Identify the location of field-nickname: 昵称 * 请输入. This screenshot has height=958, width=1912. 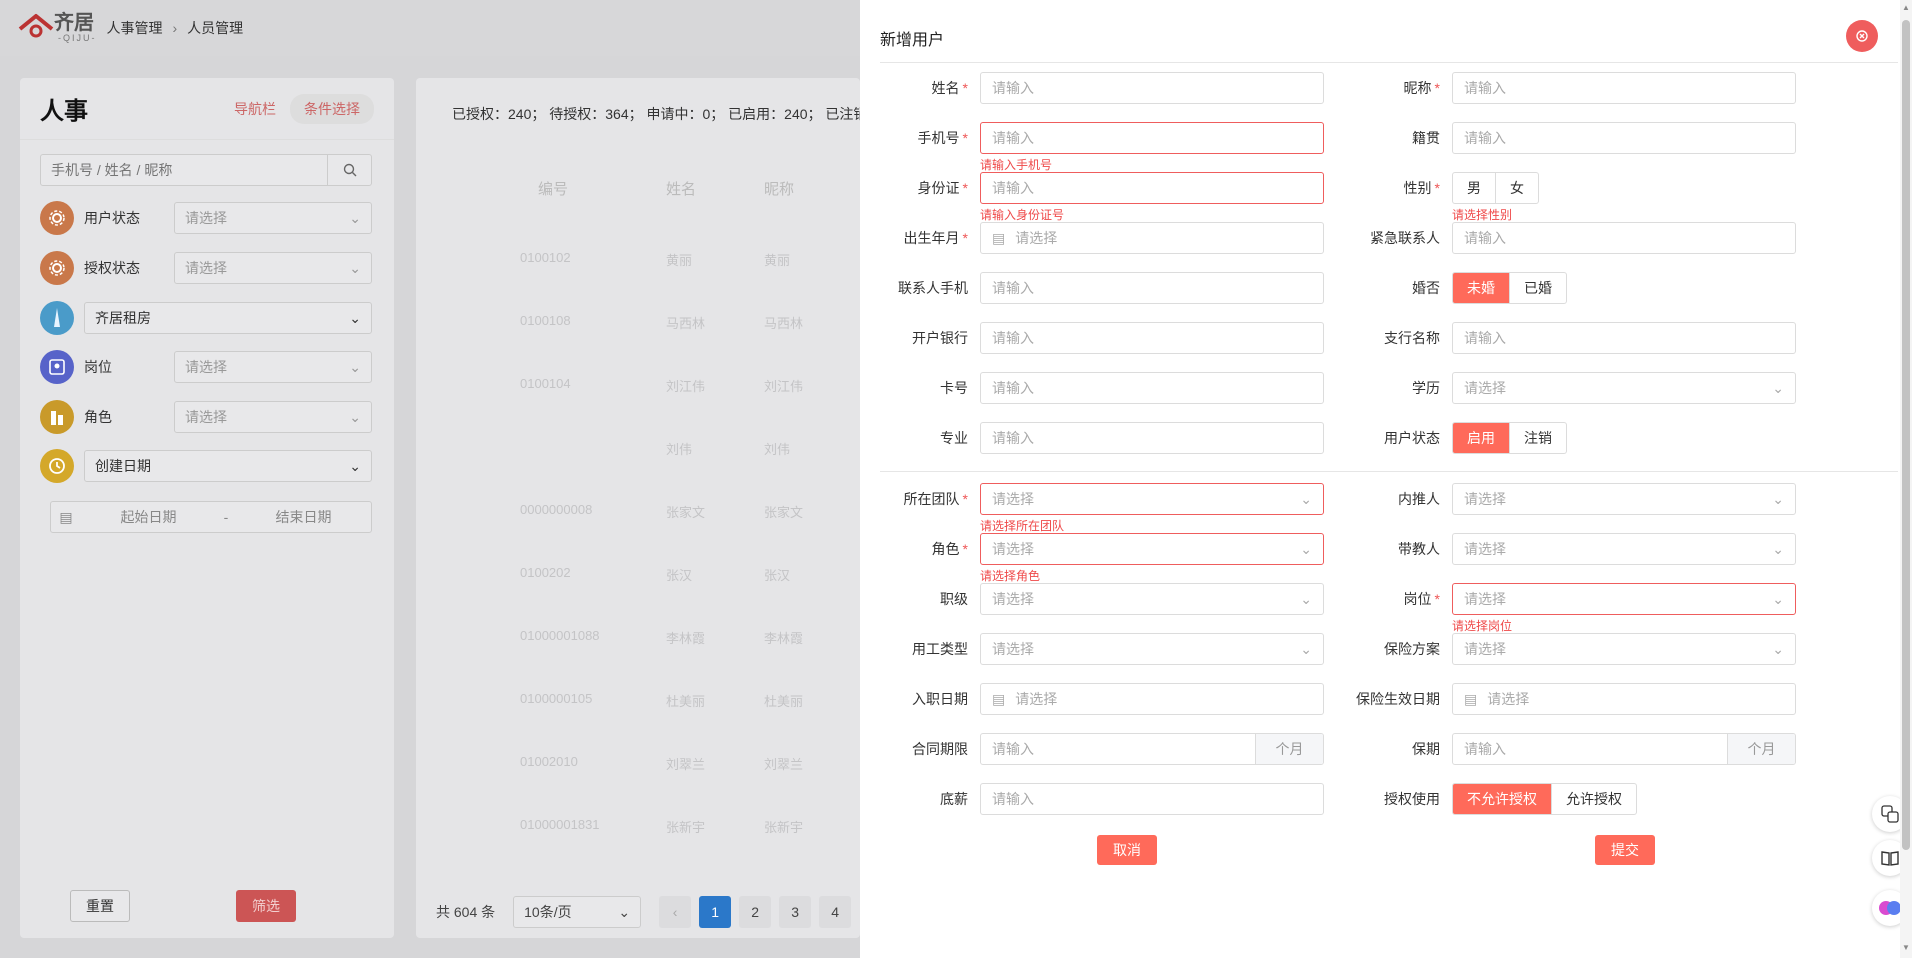
(1574, 88).